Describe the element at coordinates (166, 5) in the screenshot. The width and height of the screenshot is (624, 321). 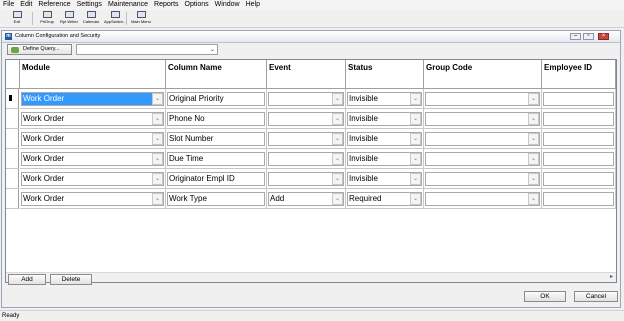
I see `menu-reports: Reports` at that location.